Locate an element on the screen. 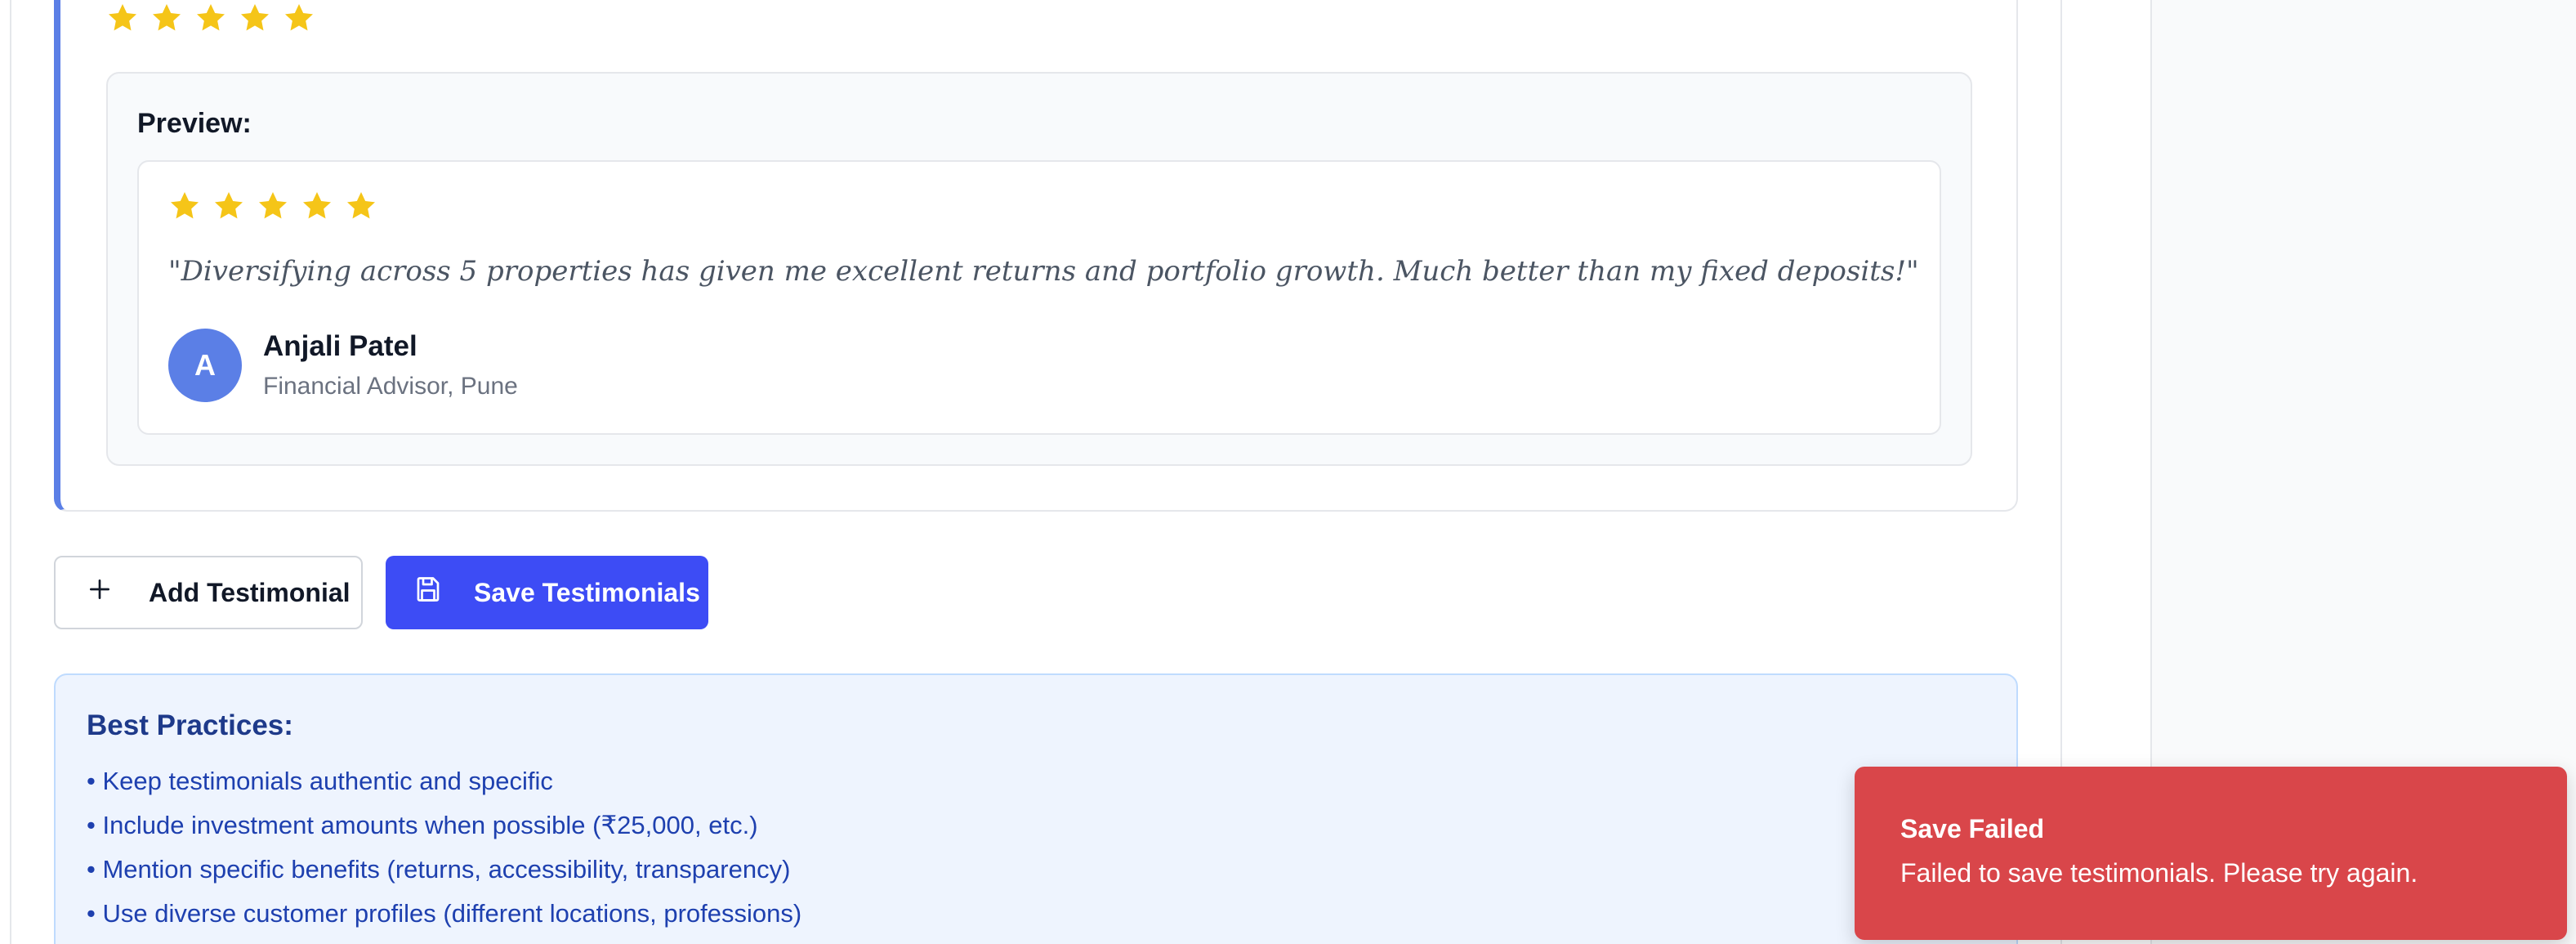  error-toast is located at coordinates (2211, 853).